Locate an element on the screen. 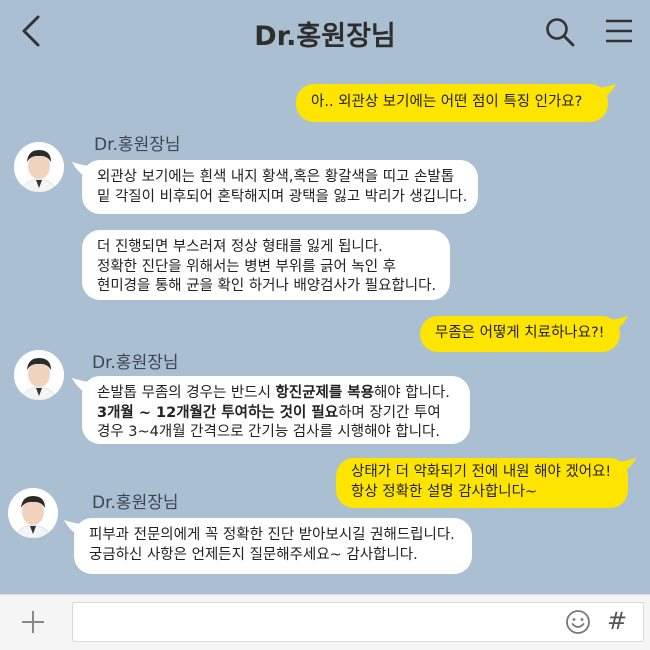 The width and height of the screenshot is (650, 650). message-emphasis: 3개월 ~ 12개월간 투여하는 것이 필요 is located at coordinates (218, 412).